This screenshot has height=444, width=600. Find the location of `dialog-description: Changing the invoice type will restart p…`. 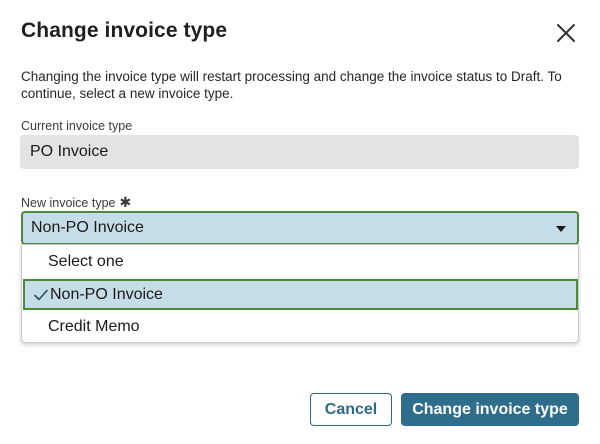

dialog-description: Changing the invoice type will restart p… is located at coordinates (291, 85).